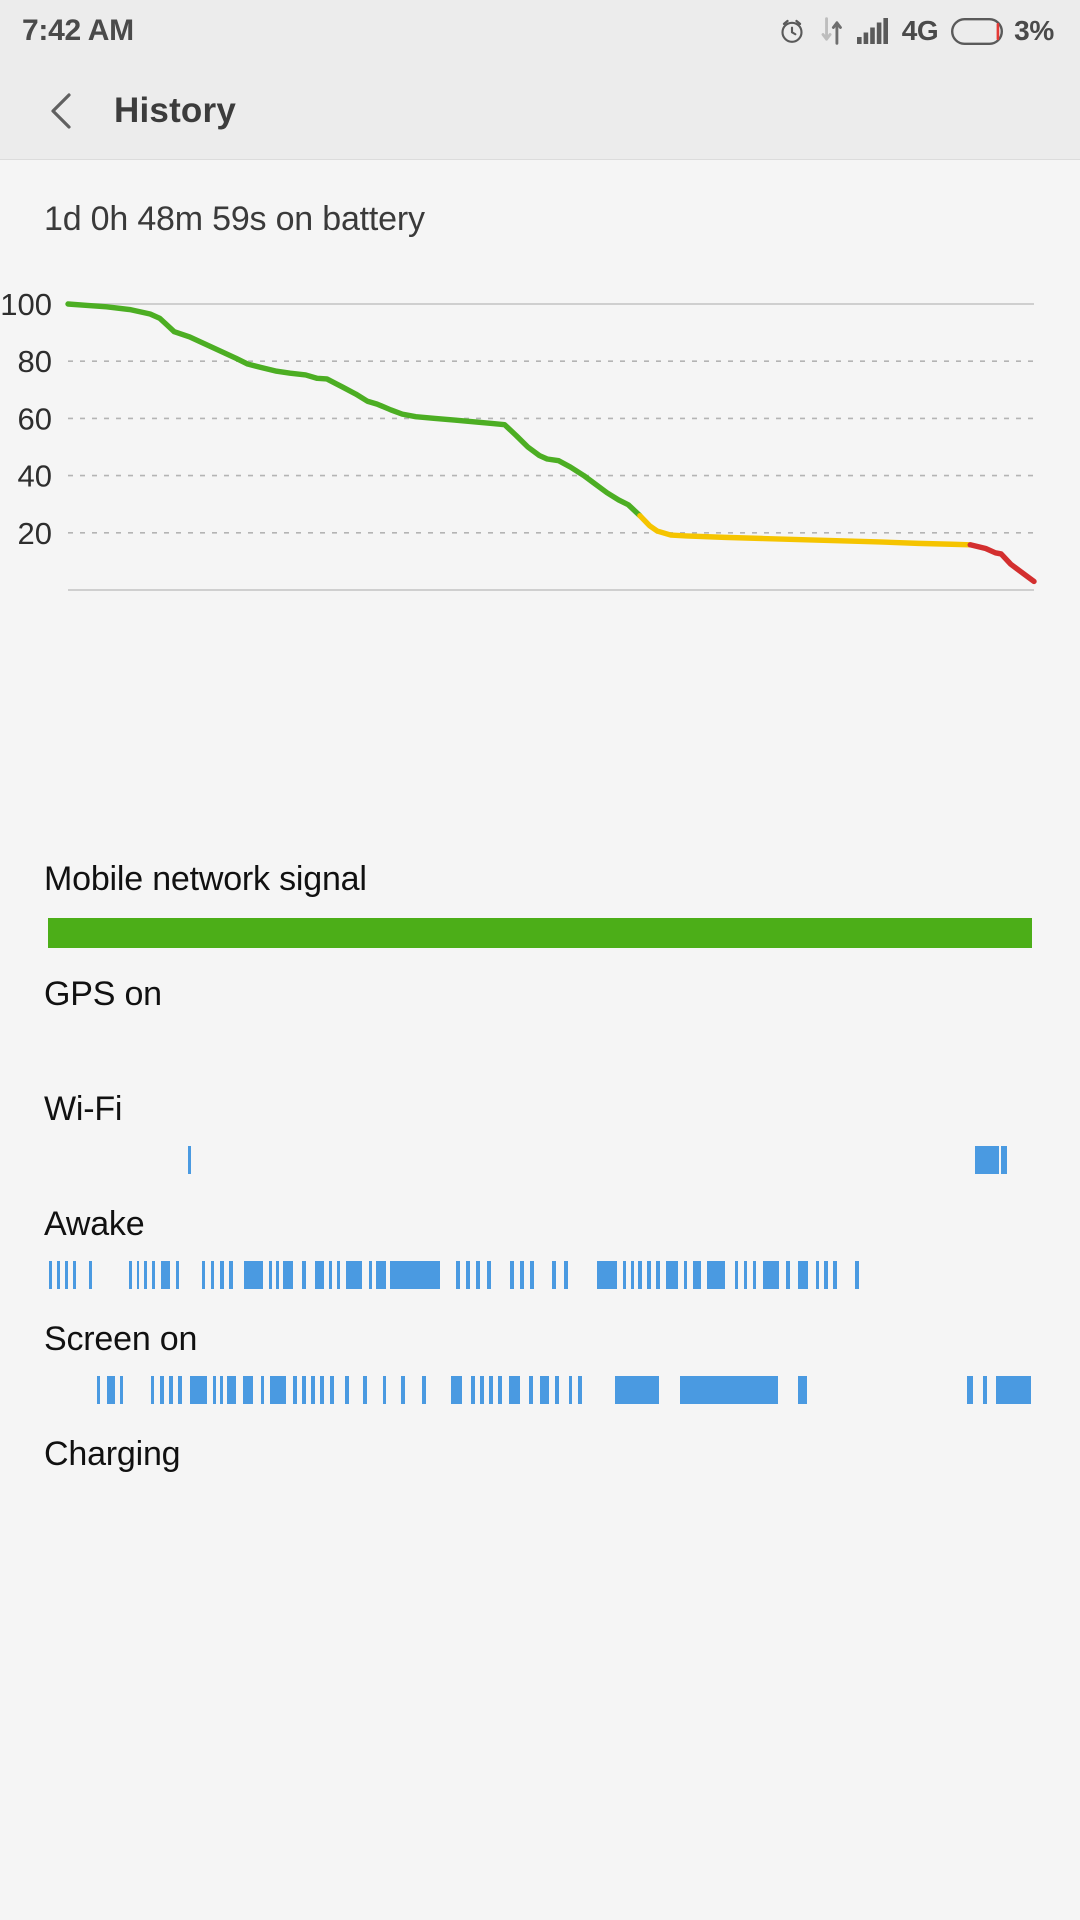 This screenshot has width=1080, height=1920. I want to click on battery-level-line-warn, so click(805, 530).